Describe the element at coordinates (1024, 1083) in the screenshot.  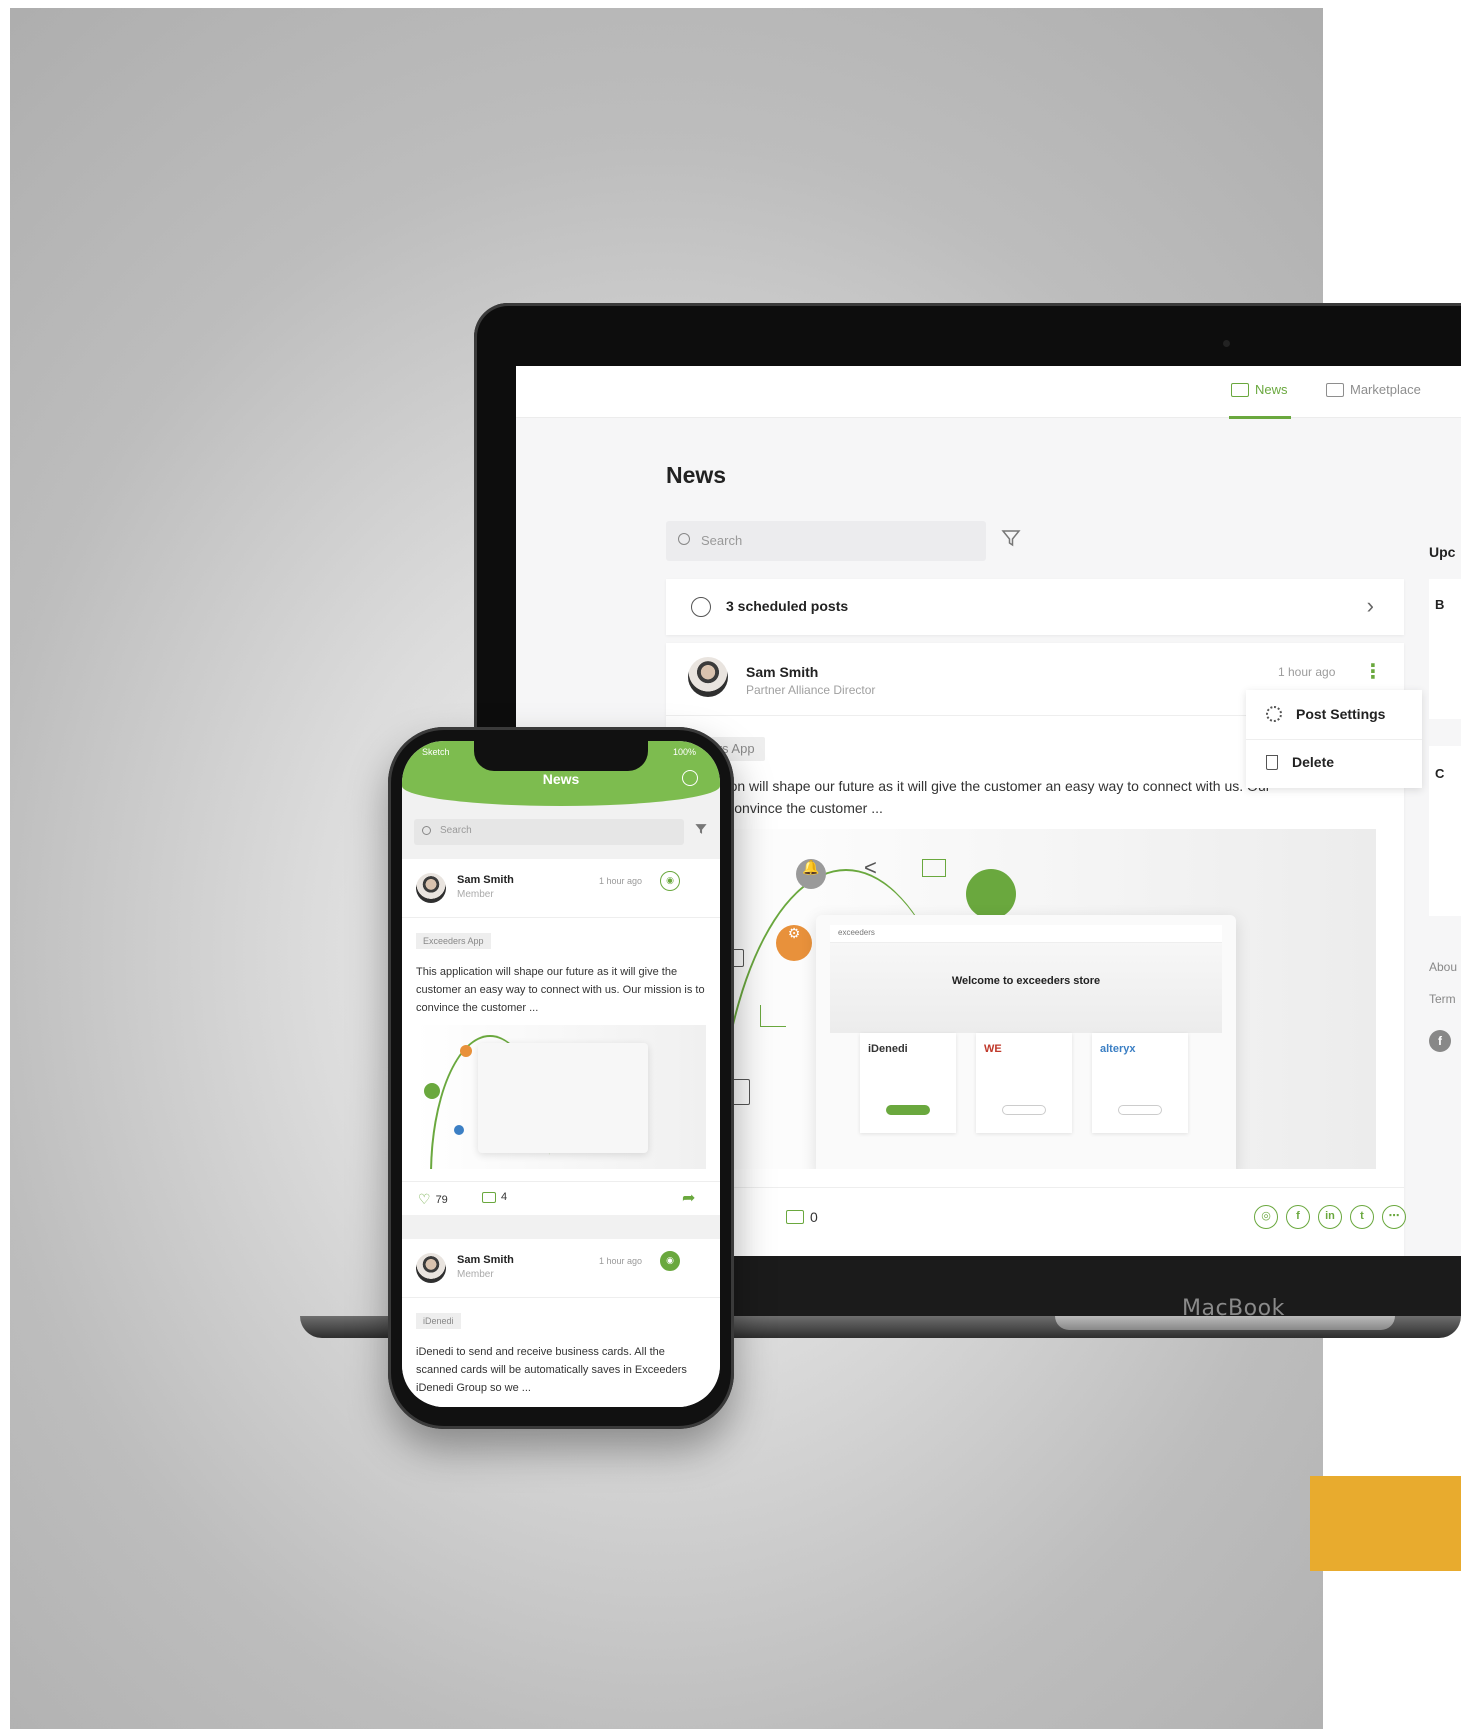
I see `store-card: WE` at that location.